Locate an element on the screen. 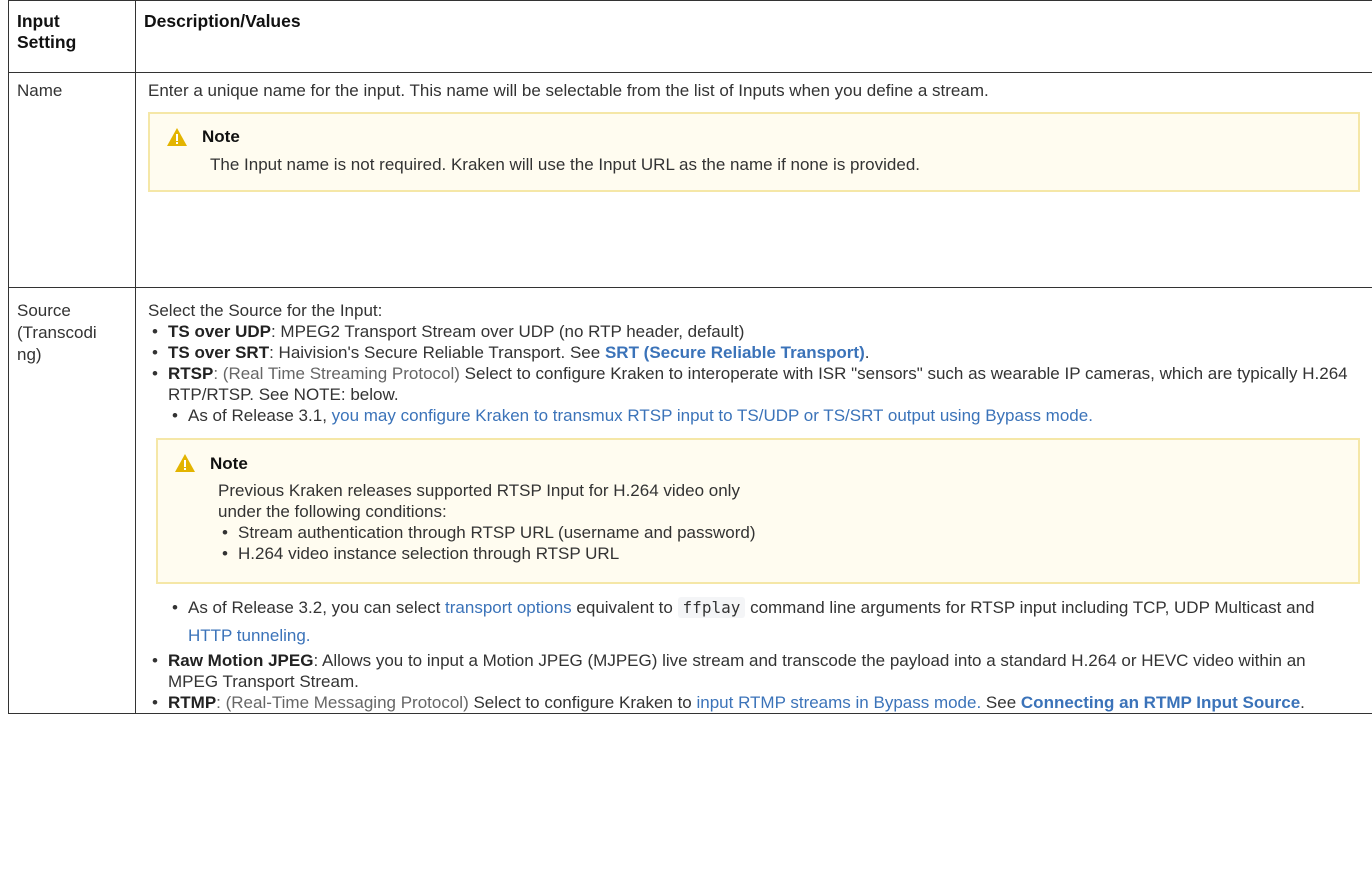 Image resolution: width=1372 pixels, height=878 pixels. source-label-line3: ng) is located at coordinates (29, 354).